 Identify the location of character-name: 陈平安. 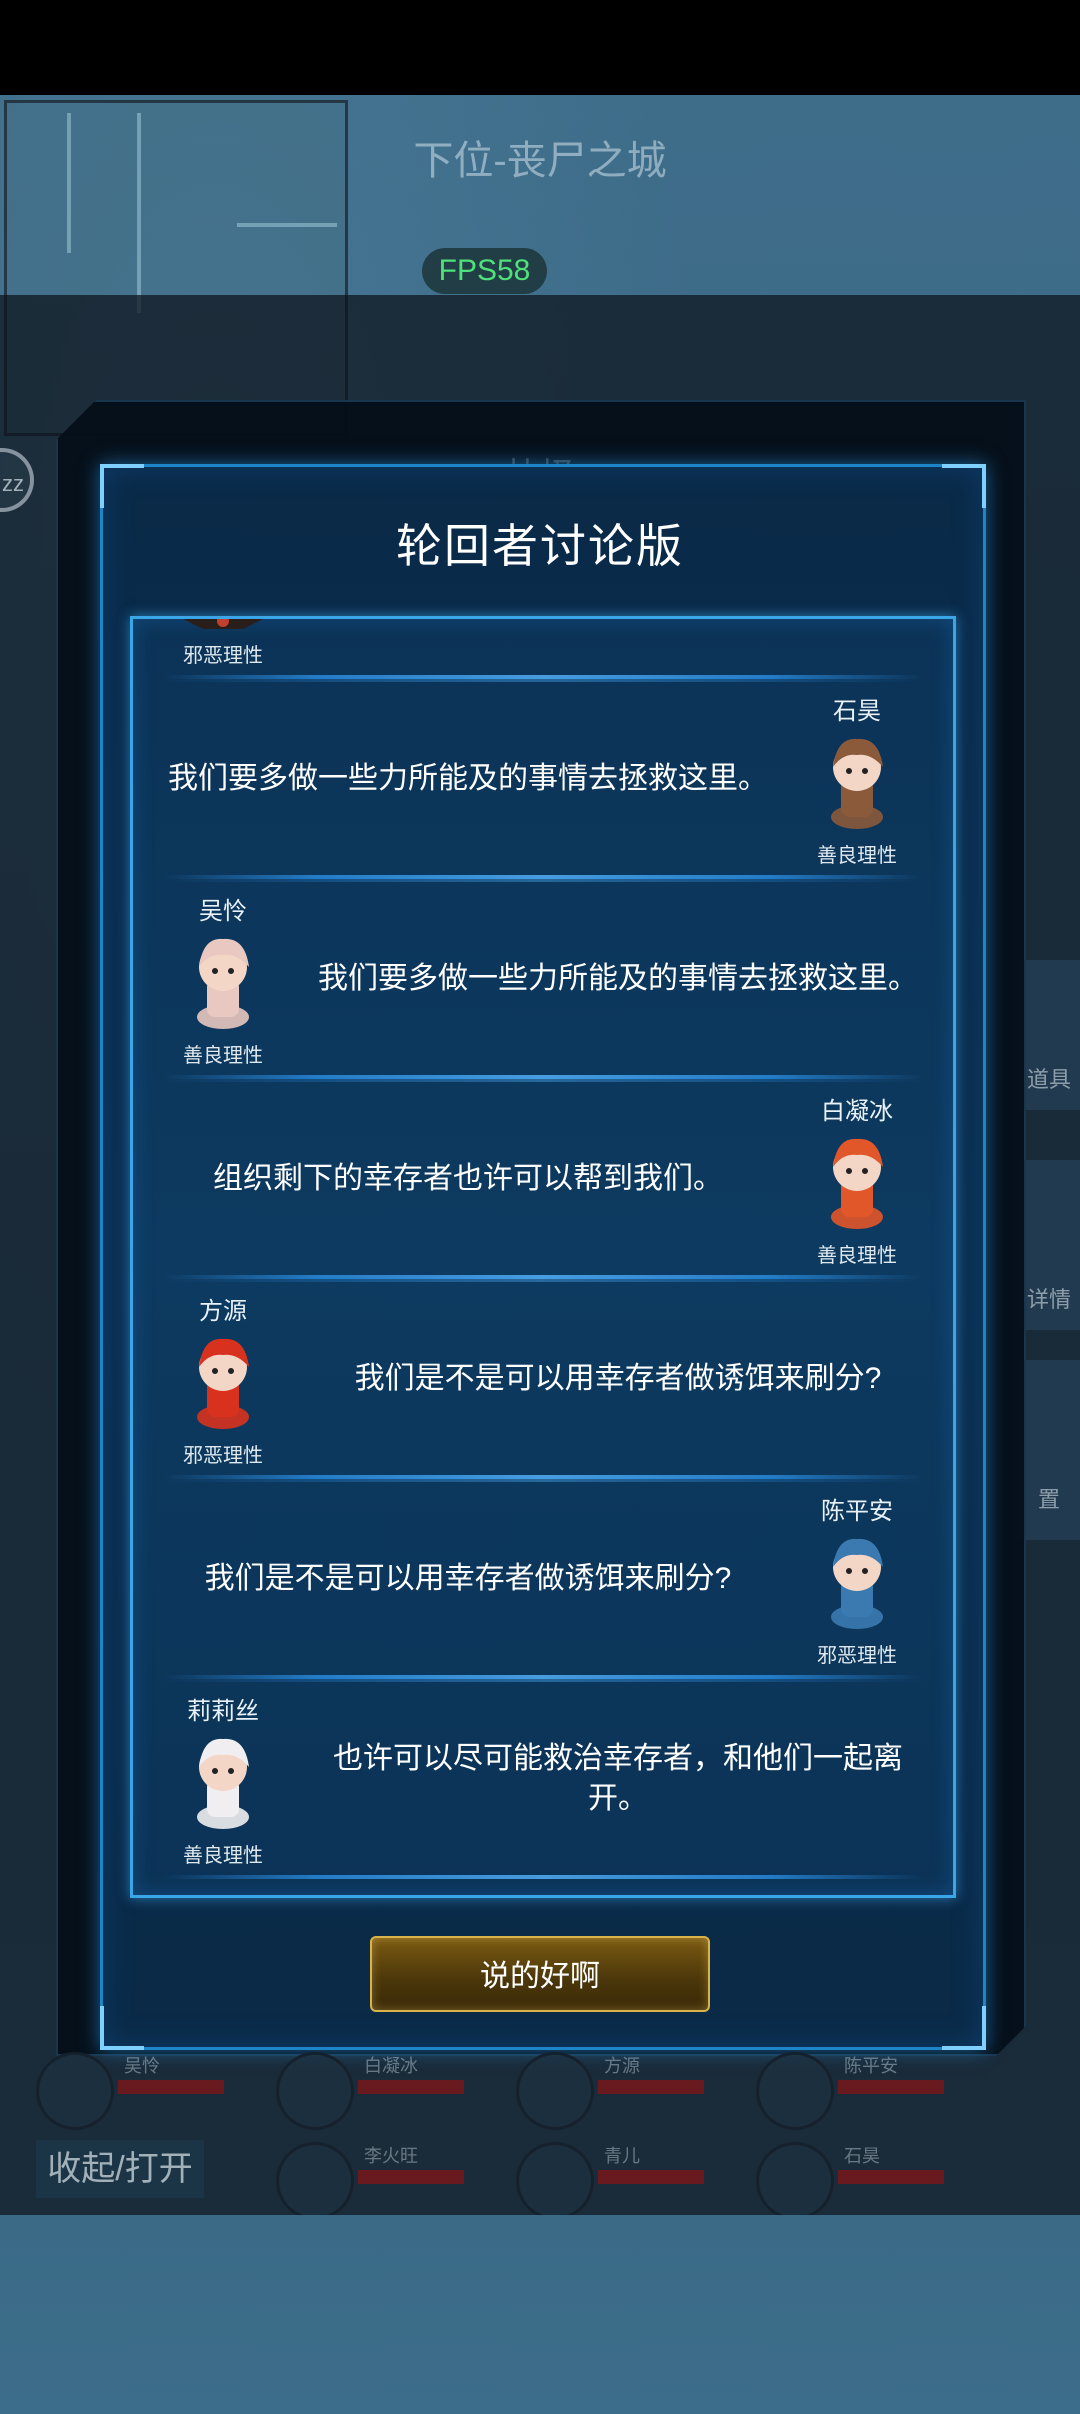
(857, 1511).